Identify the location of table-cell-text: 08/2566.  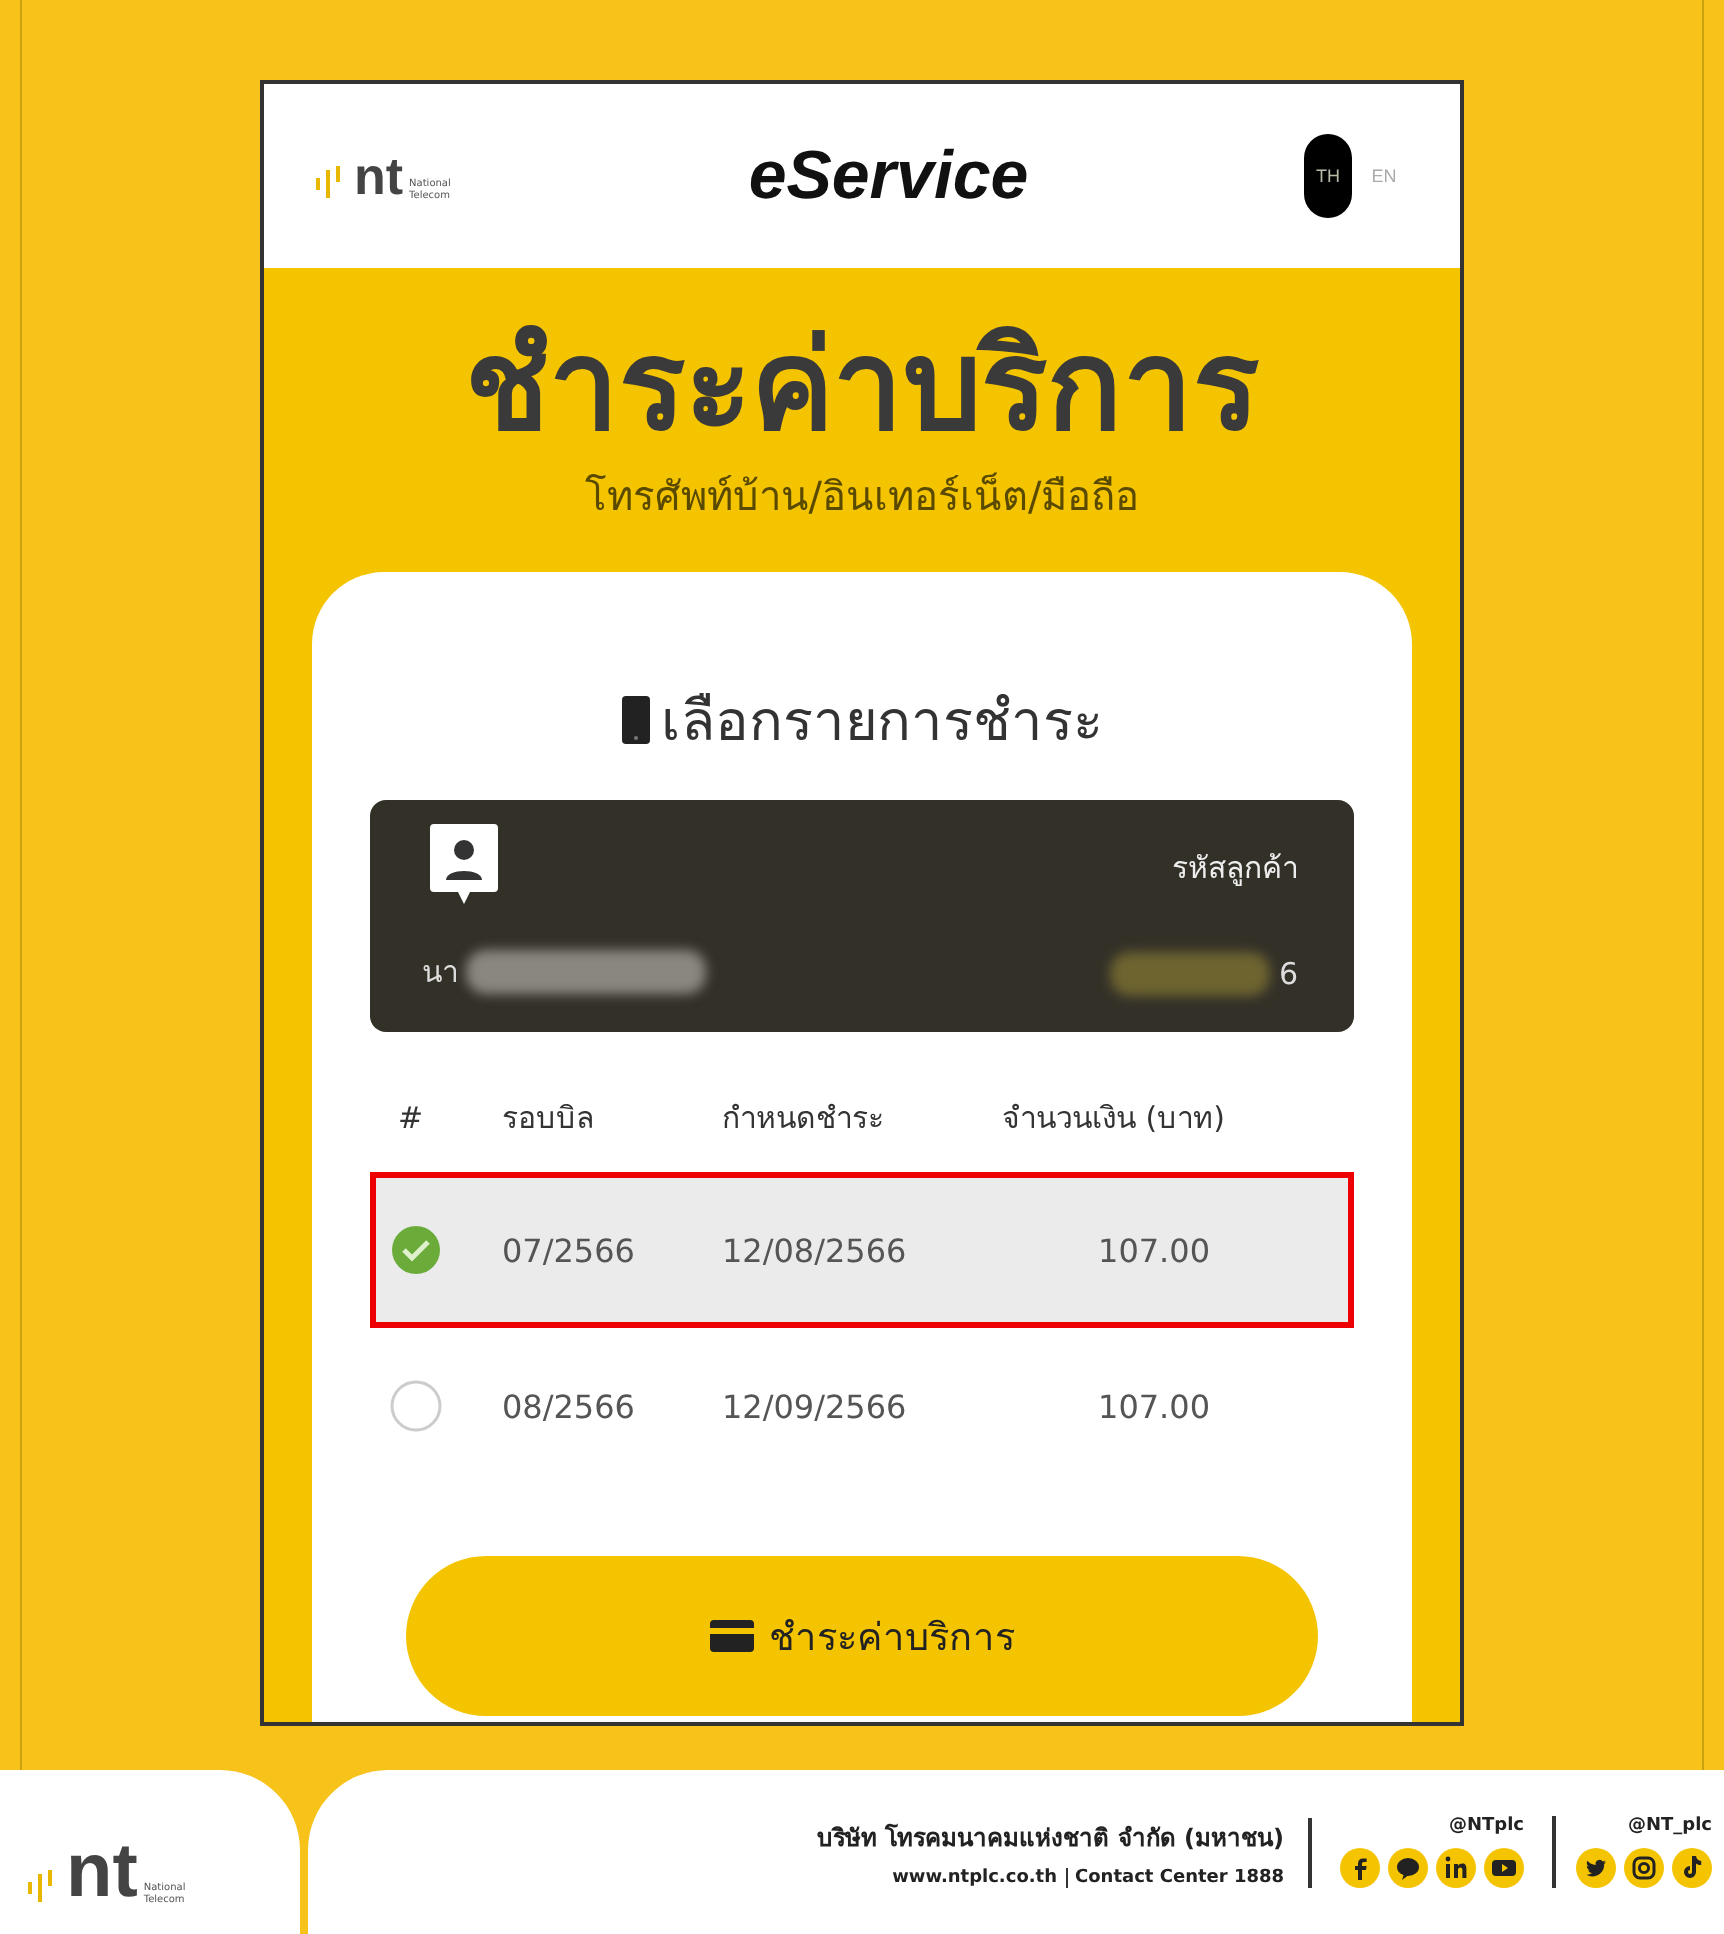
(569, 1406).